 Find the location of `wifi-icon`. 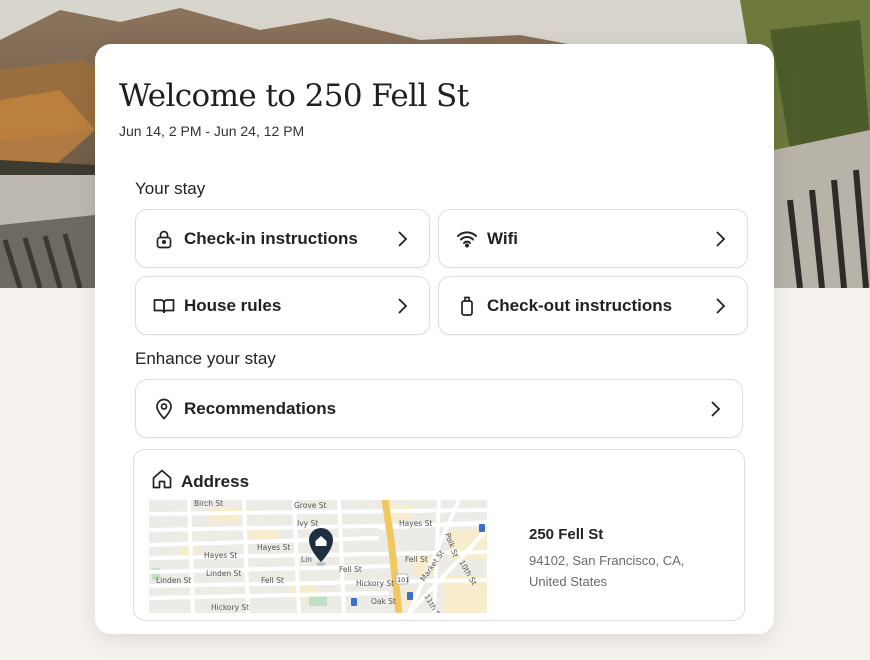

wifi-icon is located at coordinates (467, 239).